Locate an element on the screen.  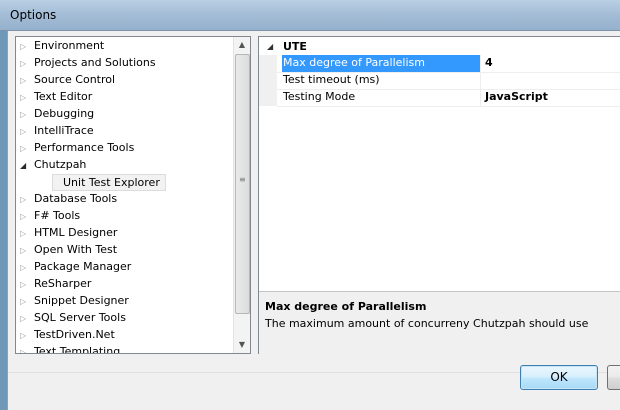
tree-item-label: IntelliTrace is located at coordinates (64, 130).